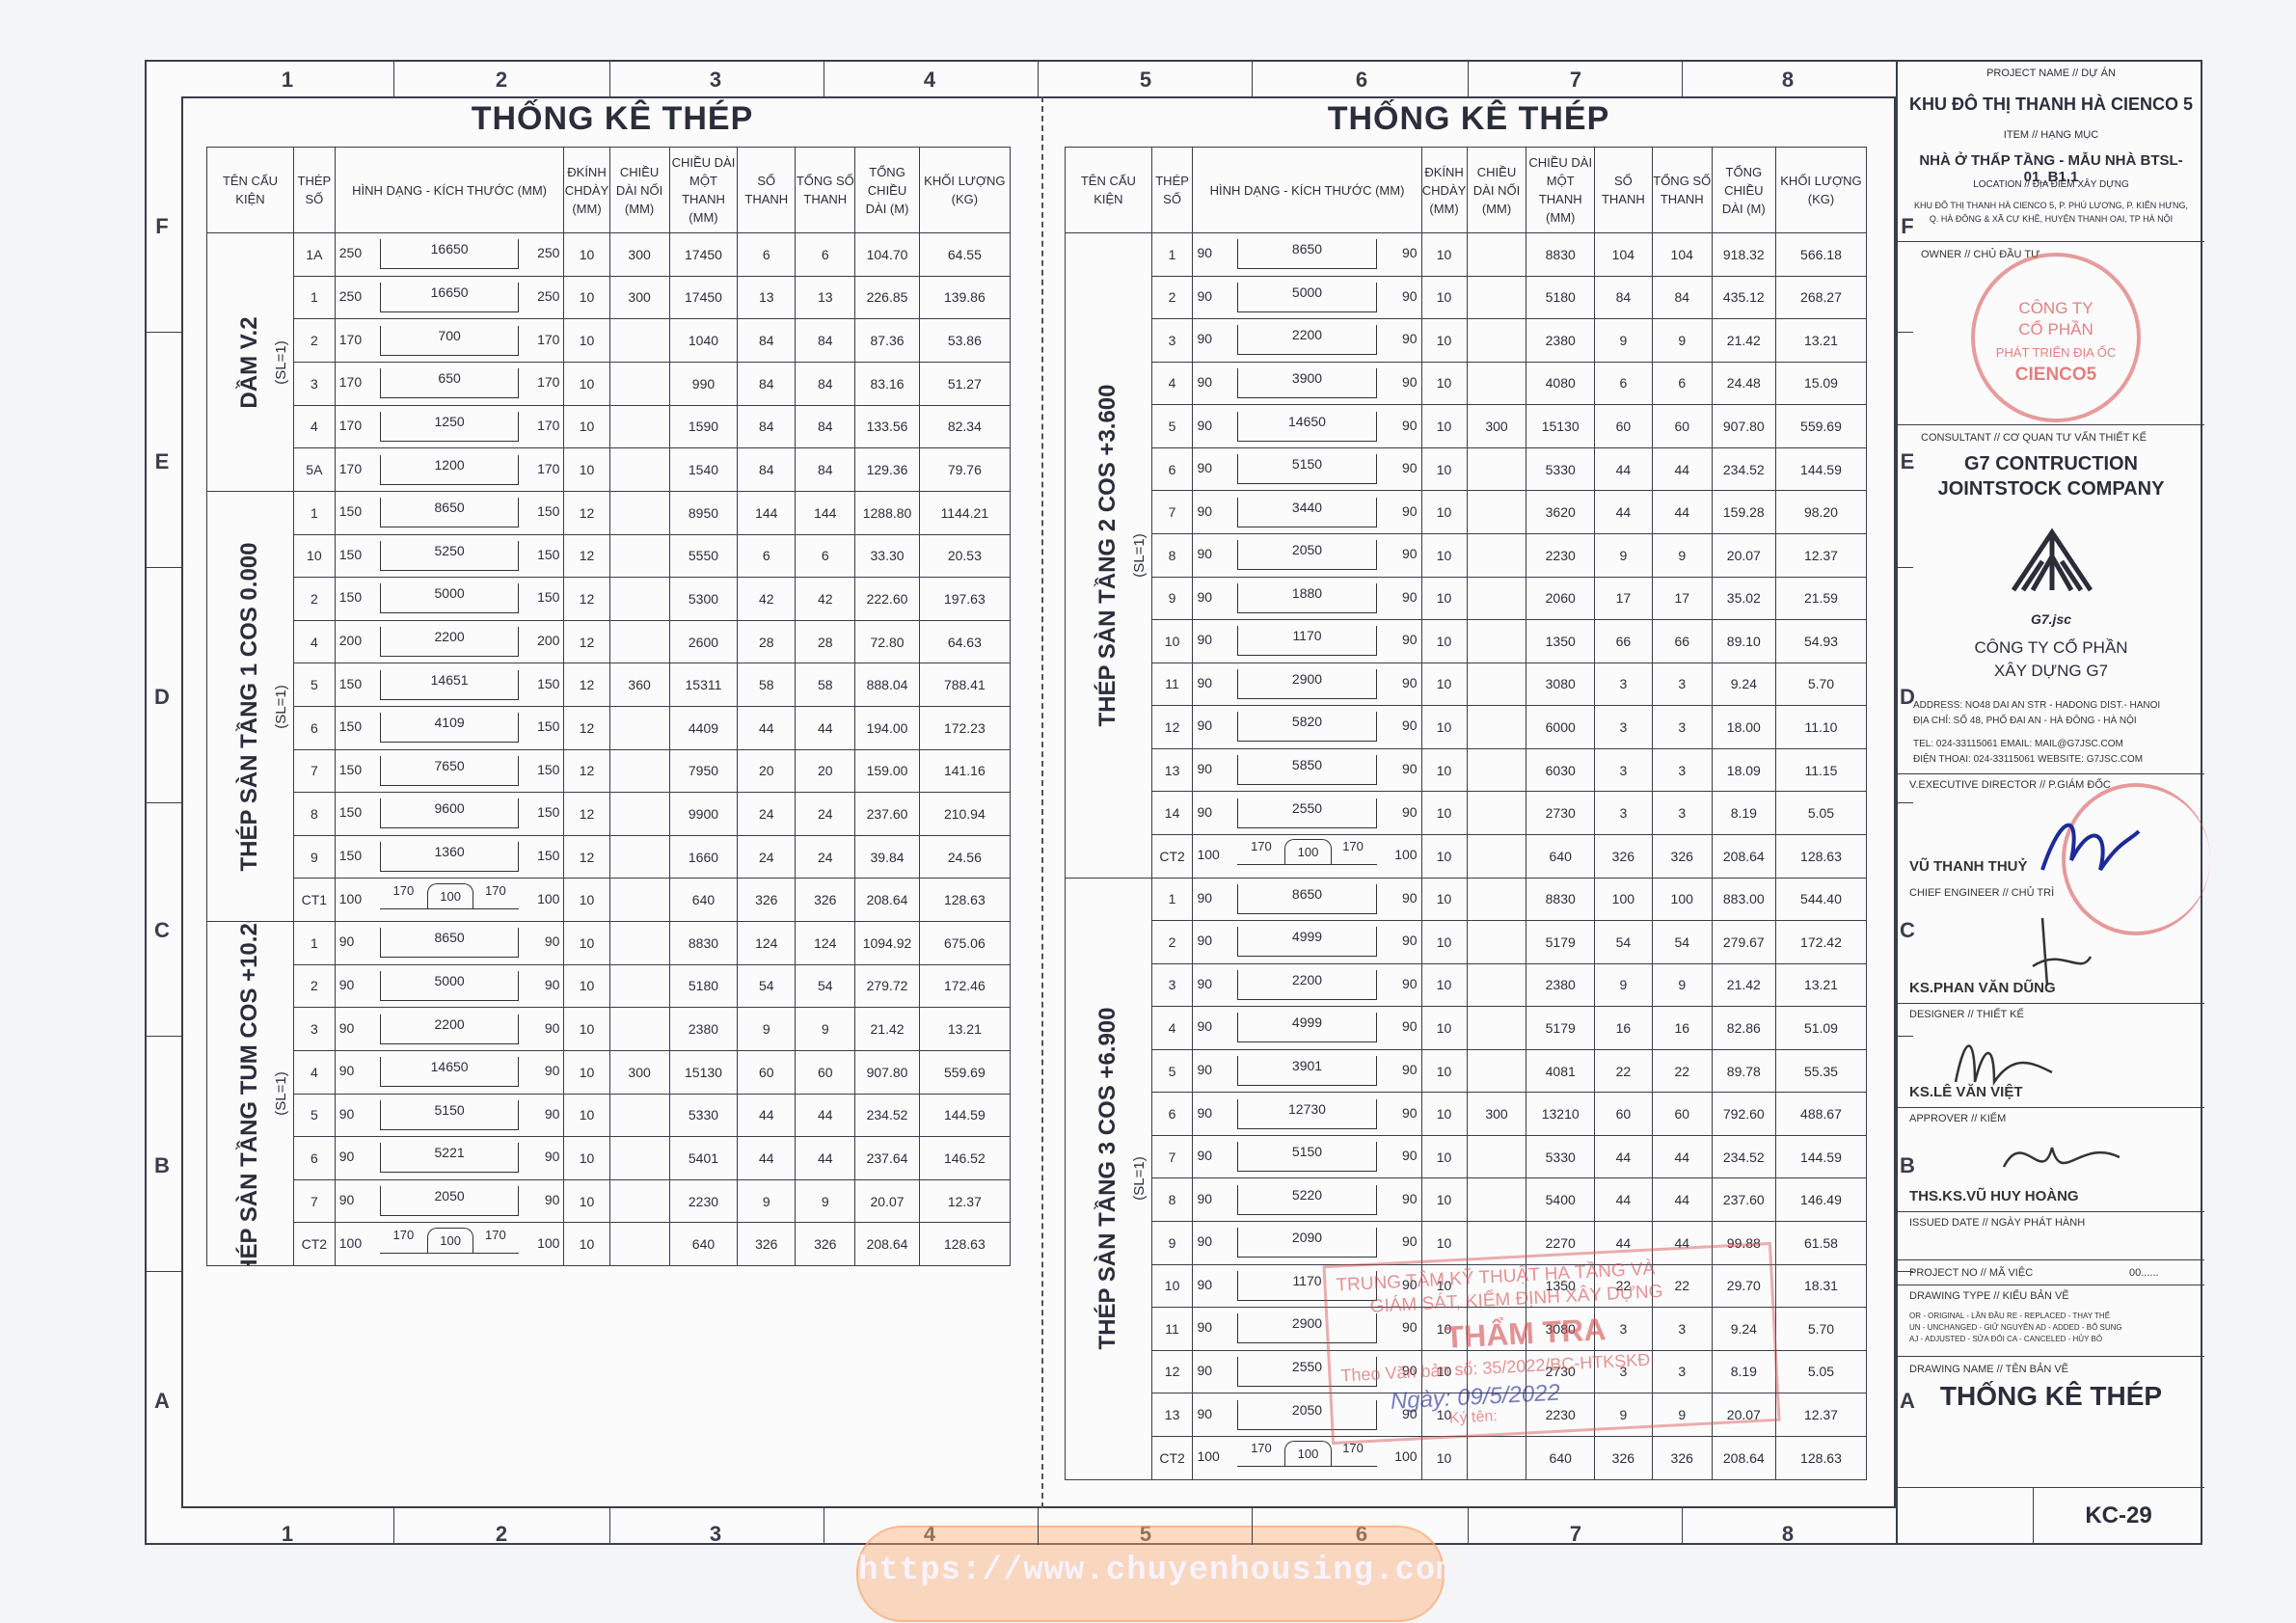 The width and height of the screenshot is (2296, 1623). What do you see at coordinates (350, 253) in the screenshot?
I see `shape-left-leg: 250` at bounding box center [350, 253].